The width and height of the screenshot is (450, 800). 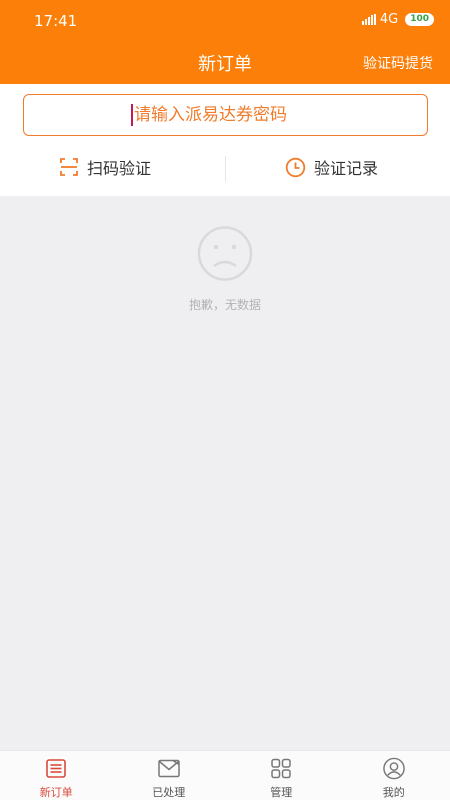 What do you see at coordinates (56, 792) in the screenshot?
I see `tab-label: 新订单` at bounding box center [56, 792].